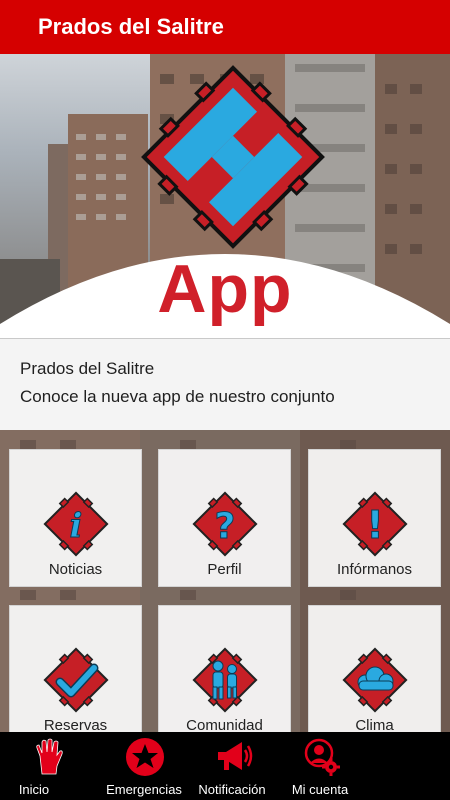 The width and height of the screenshot is (450, 800). I want to click on tile-noticias: i Noticias, so click(75, 518).